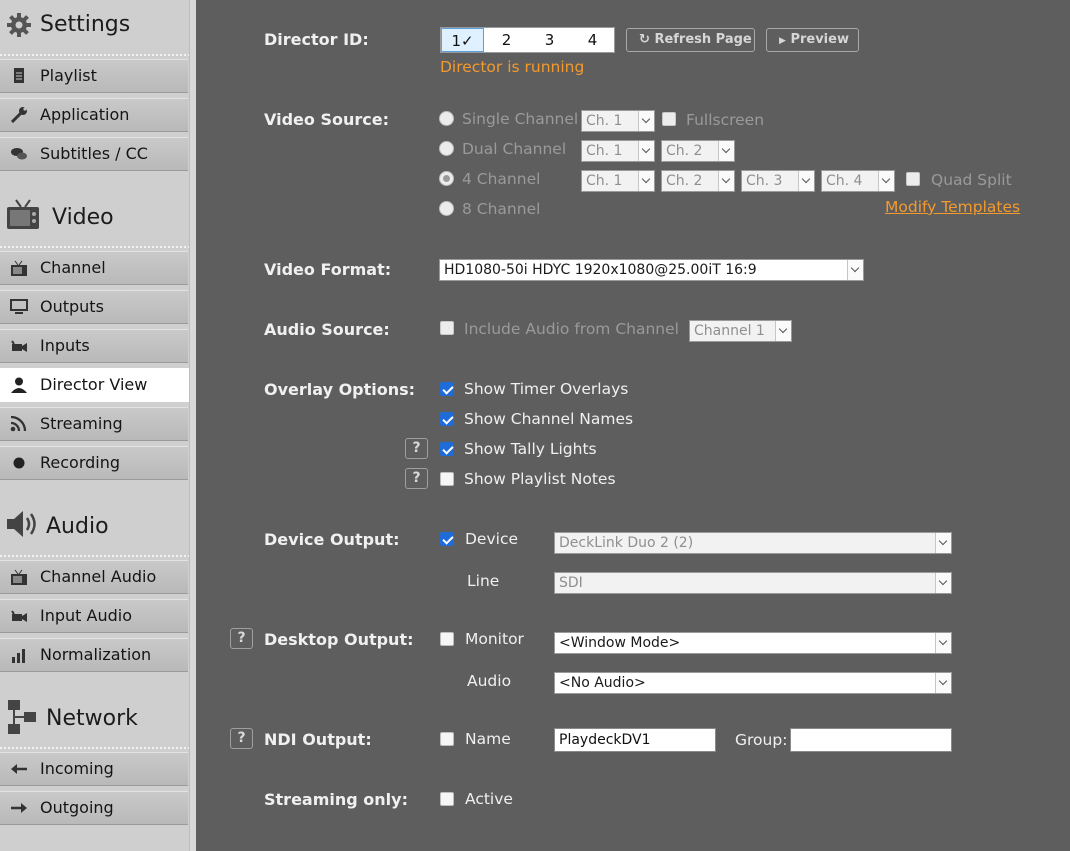 This screenshot has height=851, width=1070. I want to click on four-channel-radio, so click(446, 178).